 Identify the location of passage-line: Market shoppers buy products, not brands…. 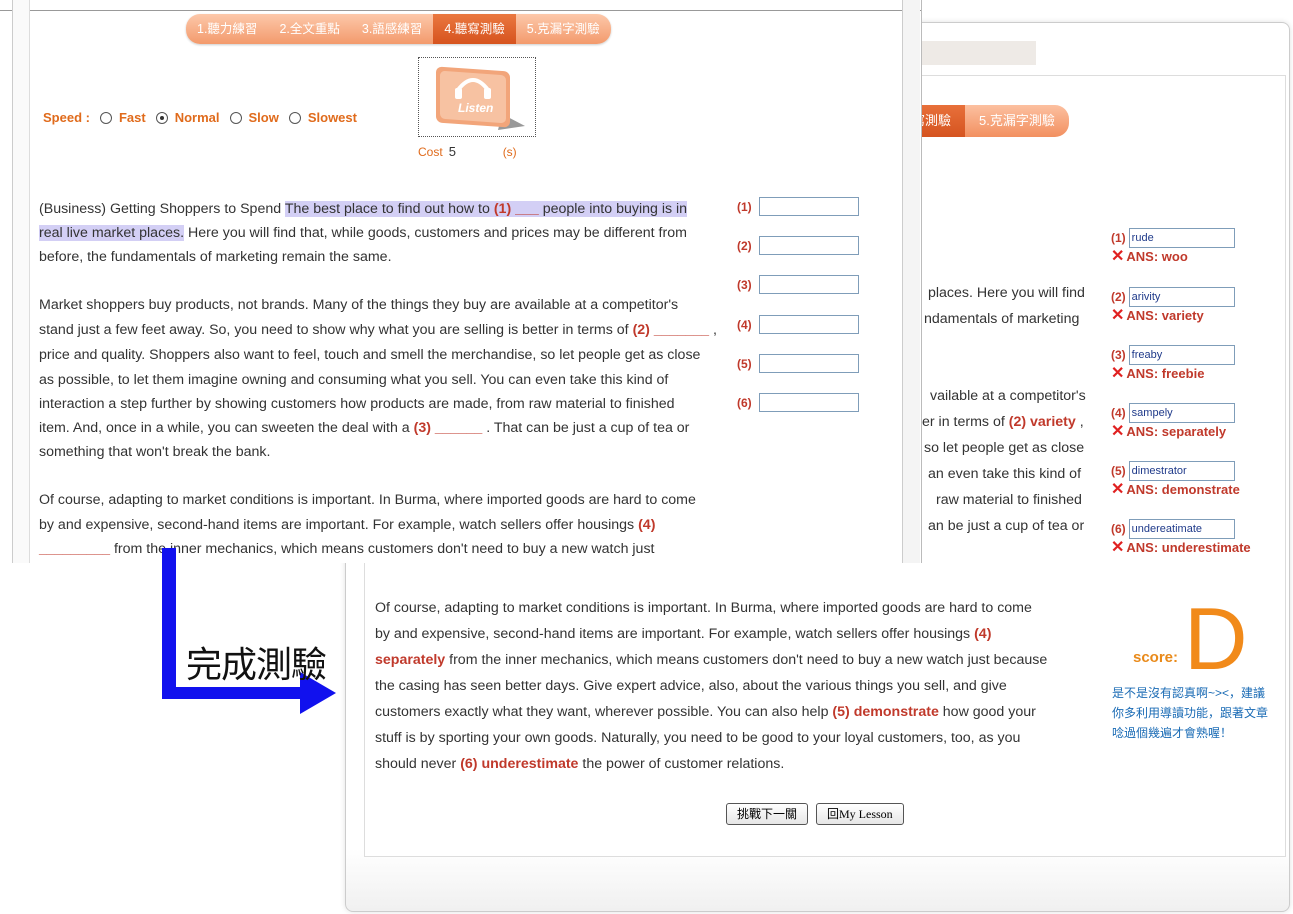
(359, 305).